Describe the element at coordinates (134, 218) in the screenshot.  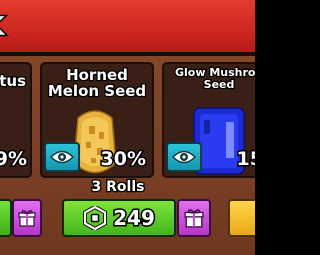
I see `price-label: 249` at that location.